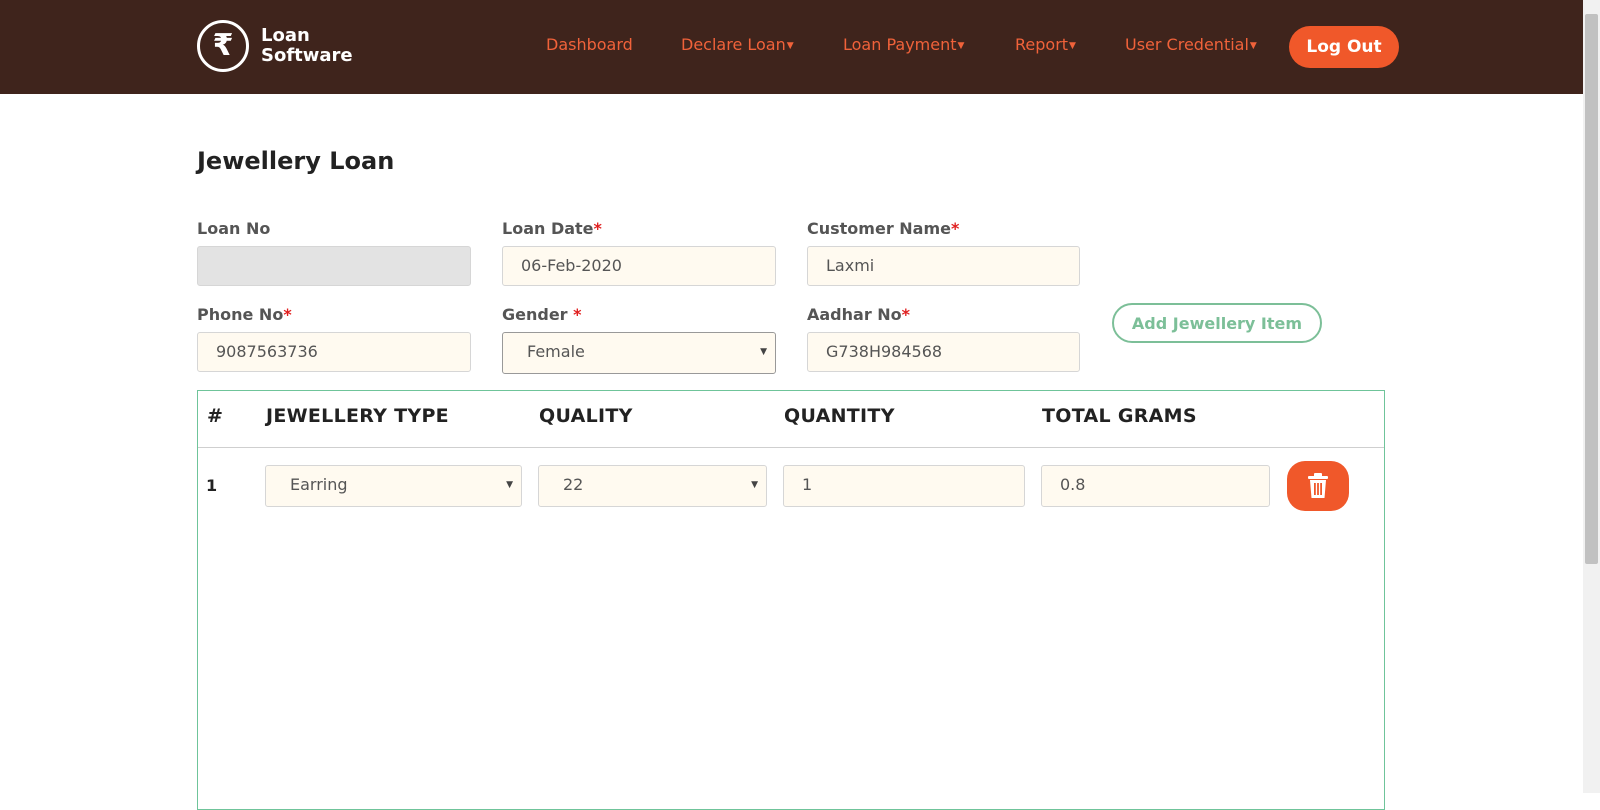 The height and width of the screenshot is (810, 1600). I want to click on nav-declare-loan-label: Declare Loan, so click(733, 44).